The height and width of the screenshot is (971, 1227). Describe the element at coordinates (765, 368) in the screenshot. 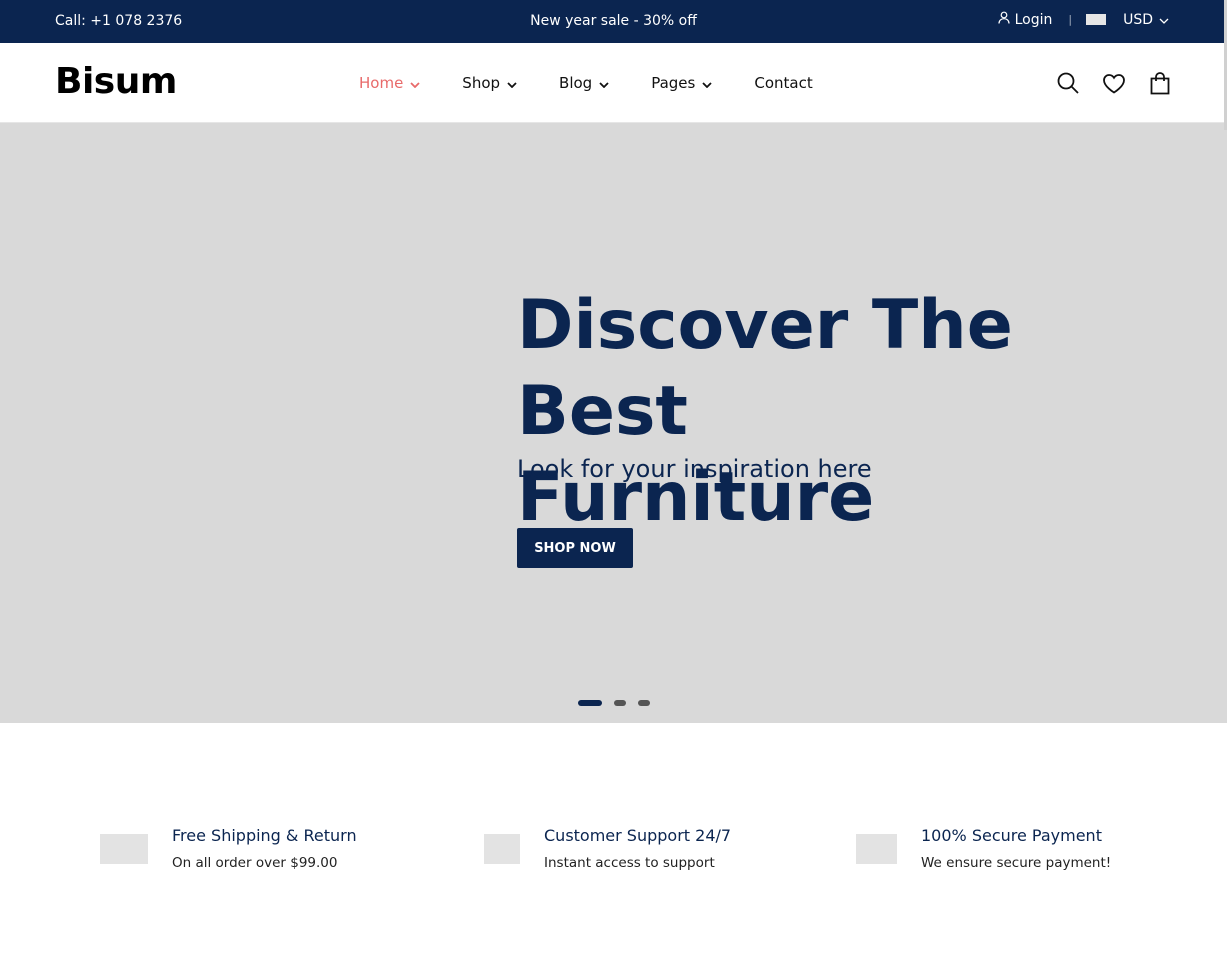

I see `hero-title-line-1: Discover The Best` at that location.